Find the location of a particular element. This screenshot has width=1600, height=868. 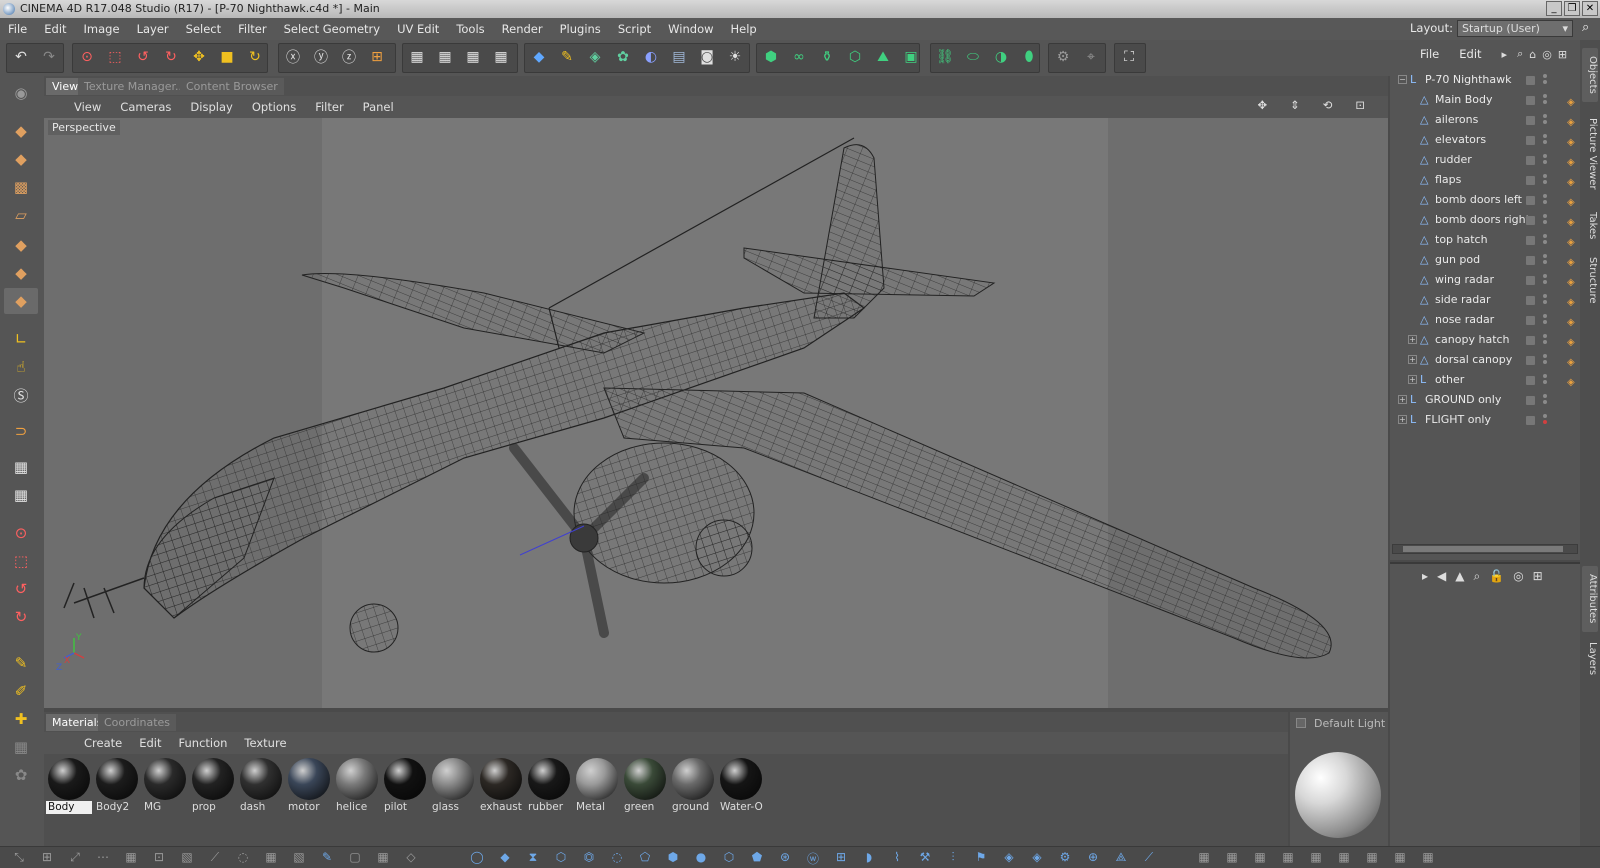

render-picture-viewer-icon: ▦ is located at coordinates (445, 57).